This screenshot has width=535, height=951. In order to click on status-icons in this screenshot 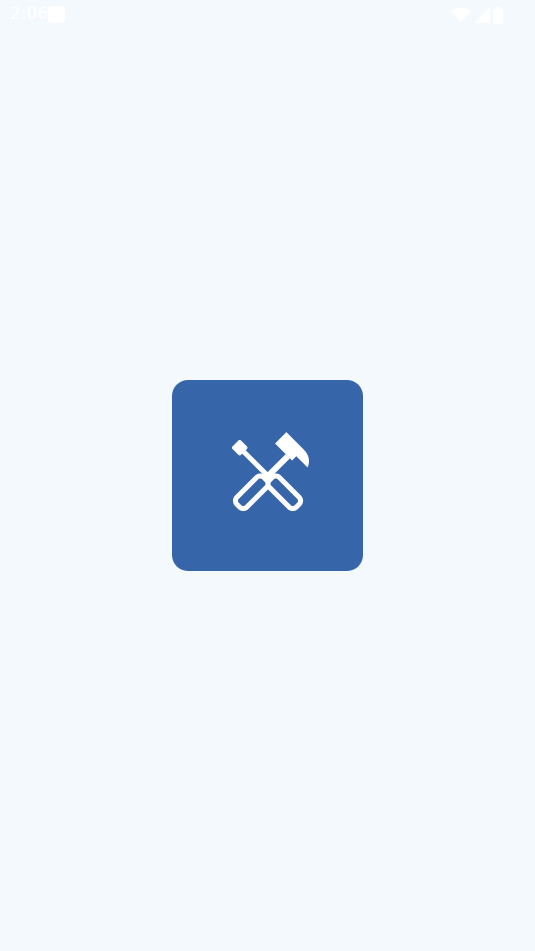, I will do `click(477, 15)`.